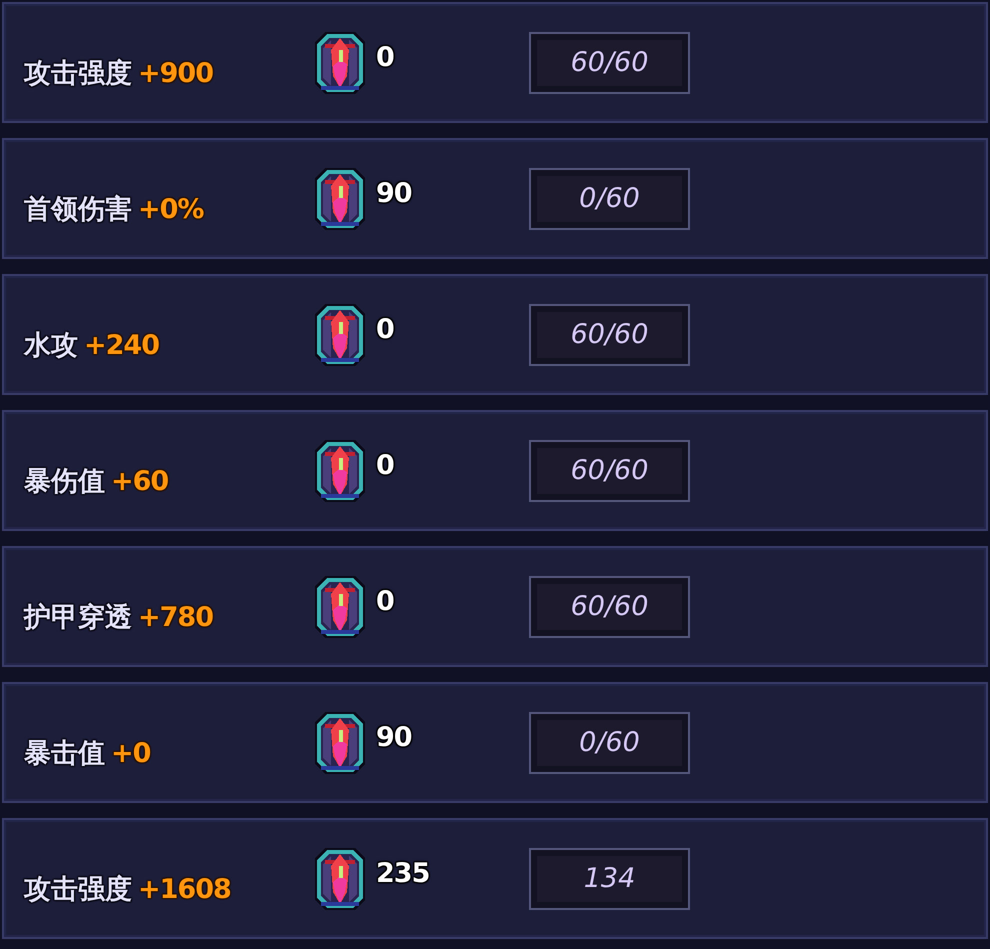 This screenshot has width=990, height=949. I want to click on stat-name: 水攻, so click(51, 345).